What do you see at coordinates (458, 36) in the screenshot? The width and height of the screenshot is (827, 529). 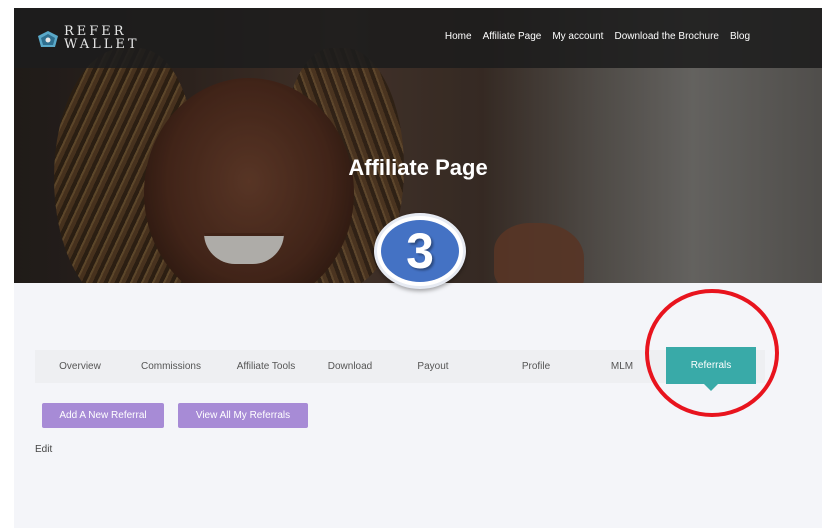 I see `nav-home: Home` at bounding box center [458, 36].